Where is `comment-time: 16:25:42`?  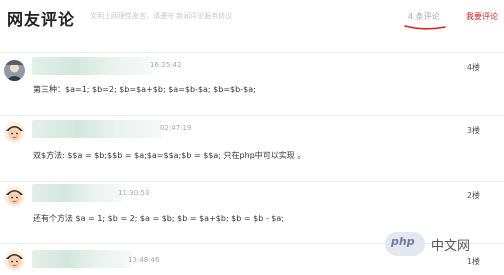
comment-time: 16:25:42 is located at coordinates (166, 65).